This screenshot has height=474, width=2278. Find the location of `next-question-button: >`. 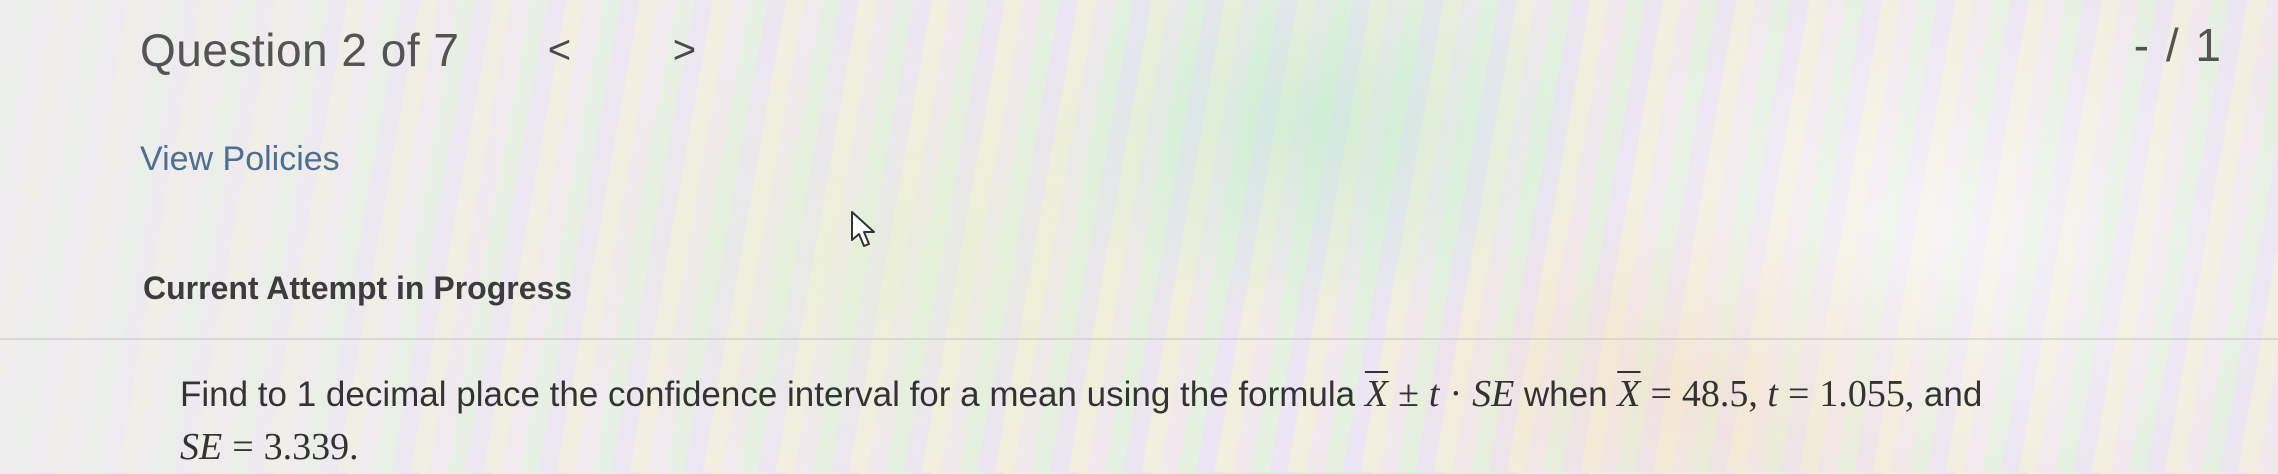

next-question-button: > is located at coordinates (684, 50).